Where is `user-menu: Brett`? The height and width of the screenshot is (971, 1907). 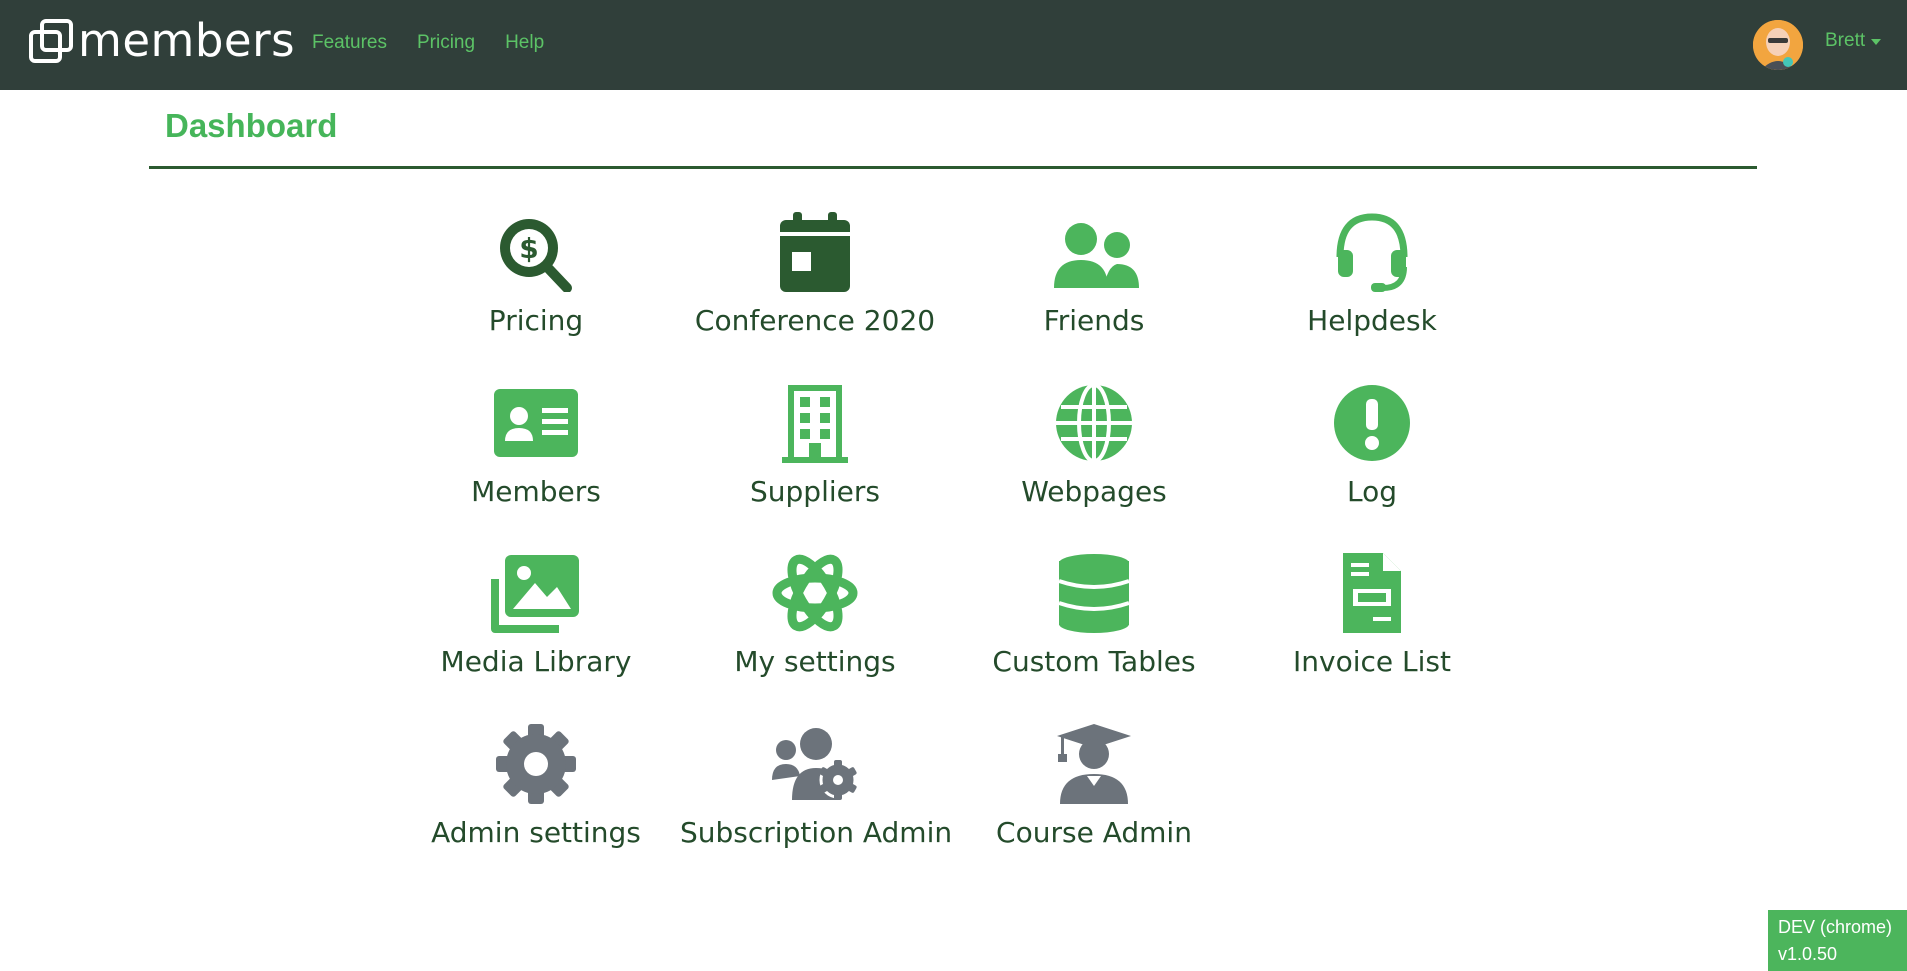 user-menu: Brett is located at coordinates (1853, 41).